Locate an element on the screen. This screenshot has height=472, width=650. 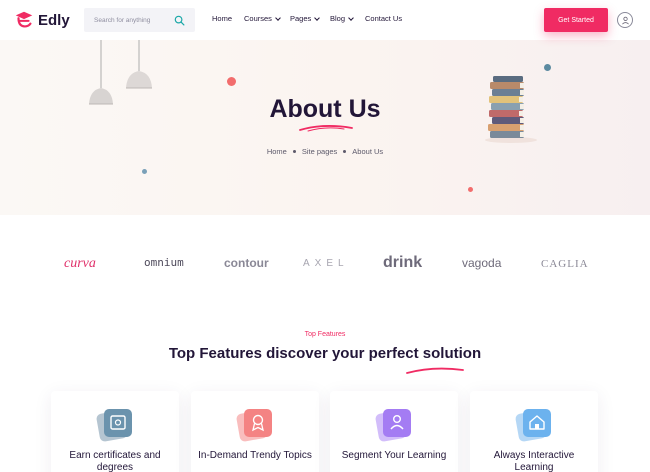
feature-card-title: In-Demand Trendy Topics is located at coordinates (255, 455).